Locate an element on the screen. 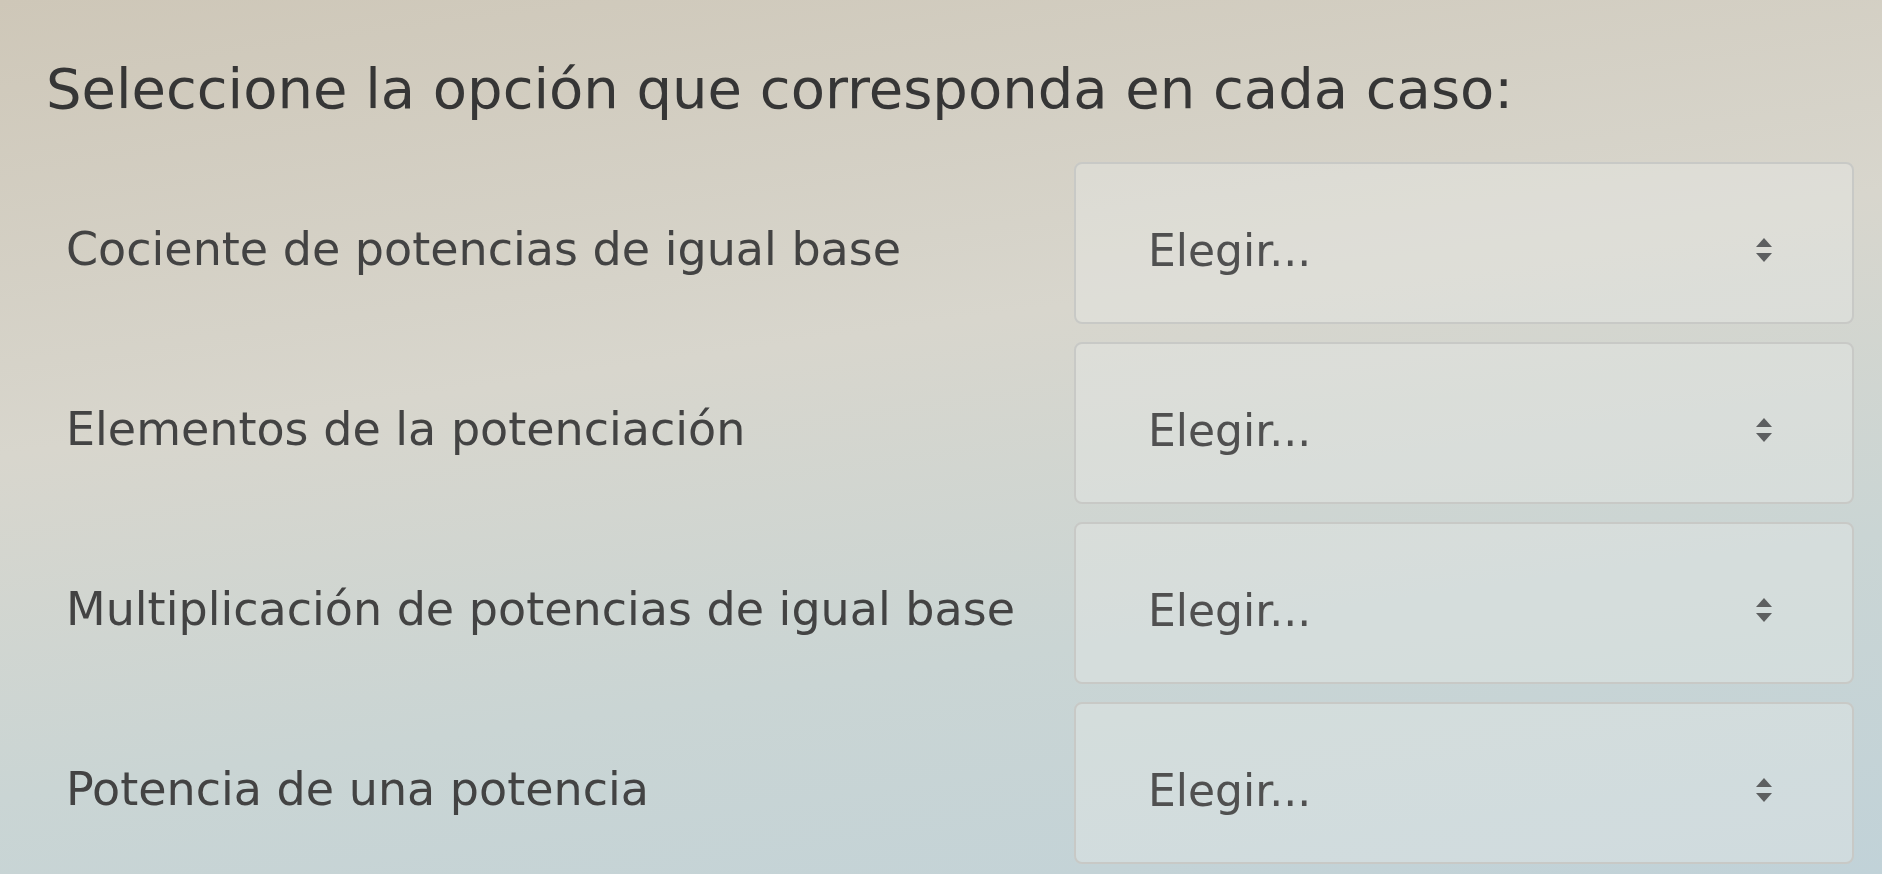  question-label: Potencia de una potencia is located at coordinates (357, 789).